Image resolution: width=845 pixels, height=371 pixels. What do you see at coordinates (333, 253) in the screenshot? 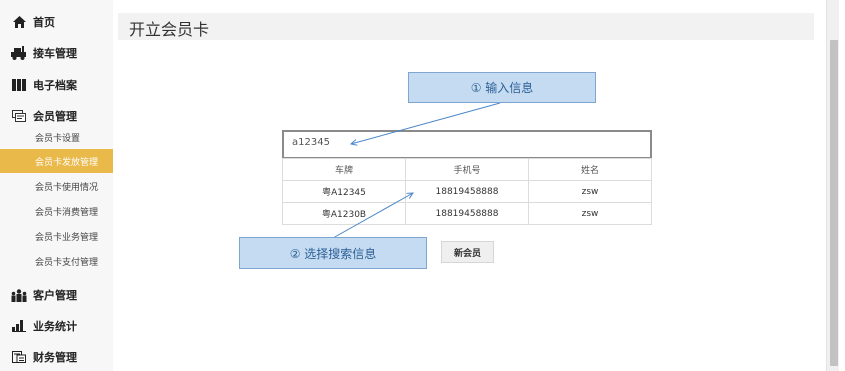
I see `callout-step-2: ② 选择搜索信息` at bounding box center [333, 253].